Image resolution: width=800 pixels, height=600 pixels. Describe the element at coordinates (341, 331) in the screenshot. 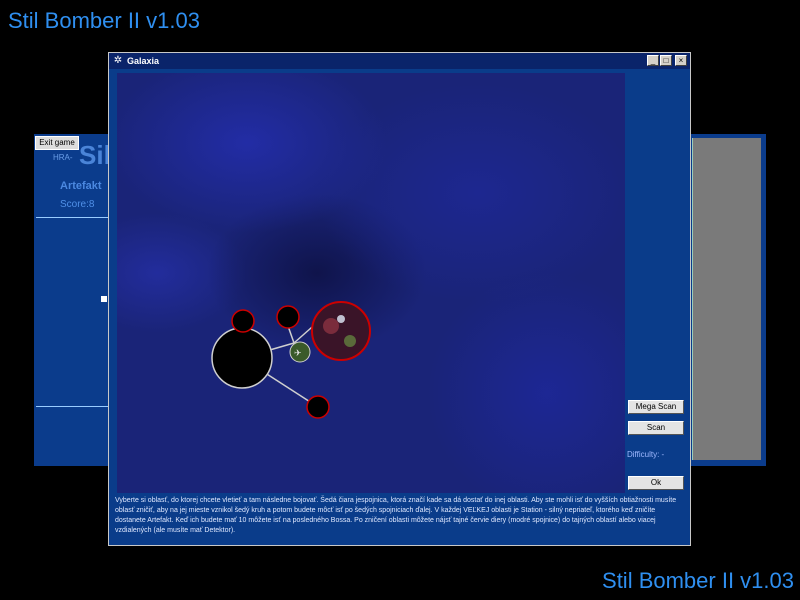

I see `station-node` at that location.